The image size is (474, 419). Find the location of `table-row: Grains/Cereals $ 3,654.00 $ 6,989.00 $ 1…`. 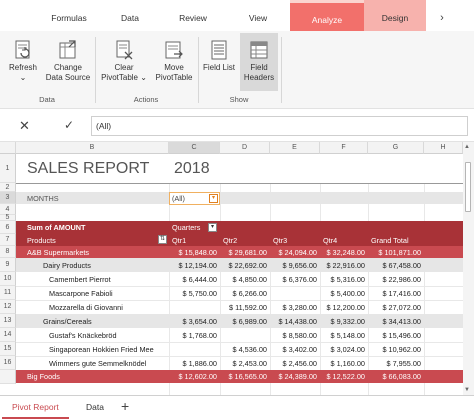

table-row: Grains/Cereals $ 3,654.00 $ 6,989.00 $ 1… is located at coordinates (239, 321).